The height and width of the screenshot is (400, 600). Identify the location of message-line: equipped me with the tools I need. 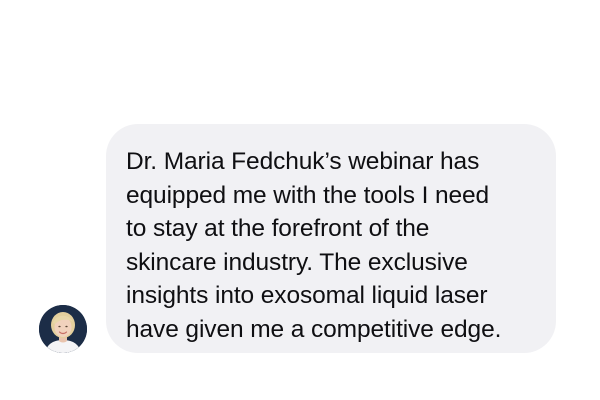
(308, 195).